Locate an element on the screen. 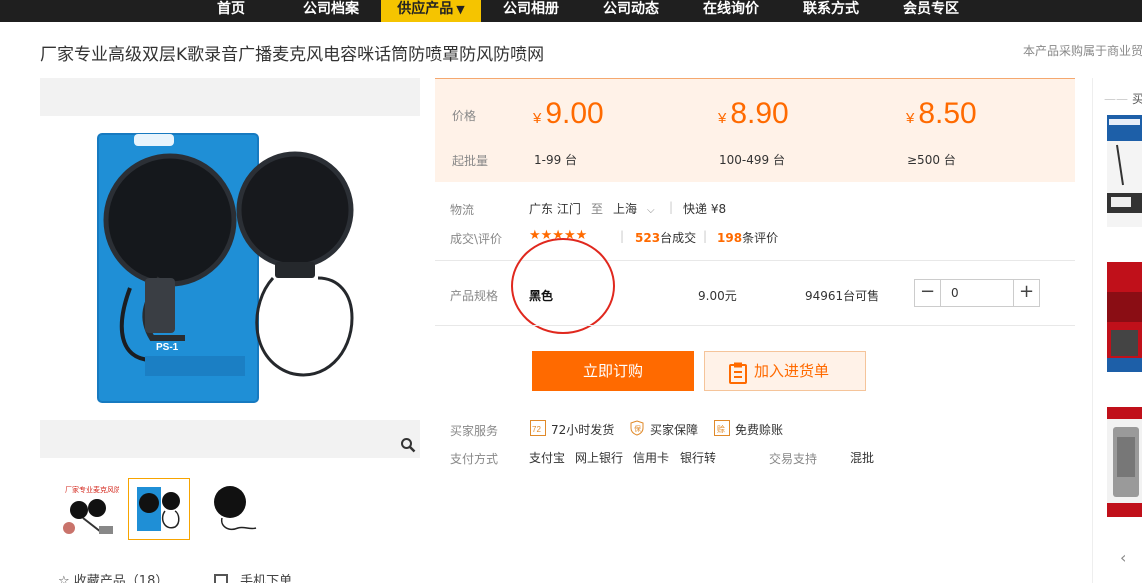 The height and width of the screenshot is (583, 1142). to-word: 至 is located at coordinates (597, 209).